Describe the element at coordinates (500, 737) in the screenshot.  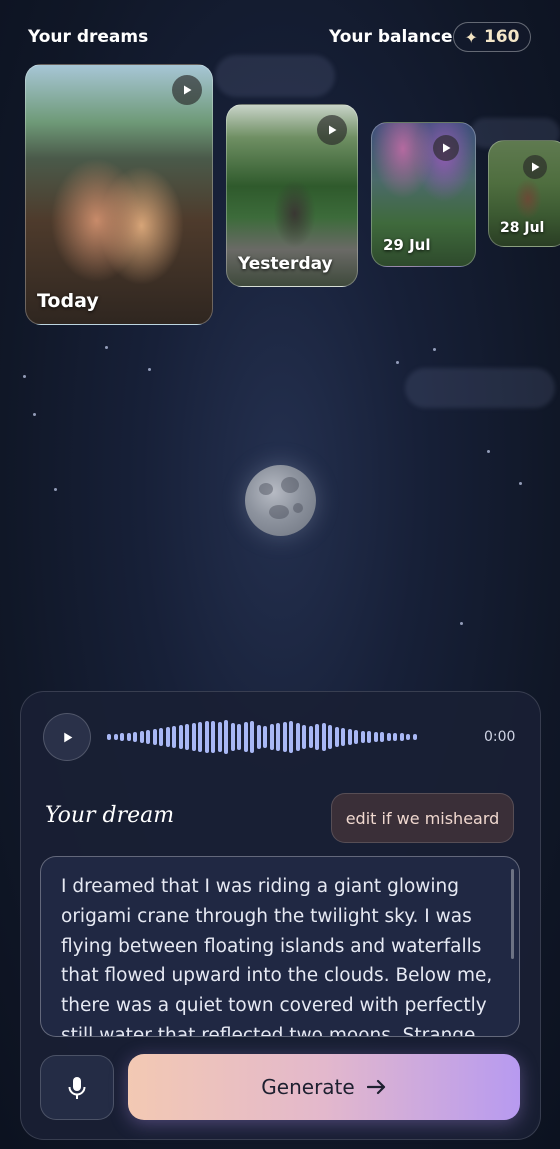
I see `audio-time: 0:00` at that location.